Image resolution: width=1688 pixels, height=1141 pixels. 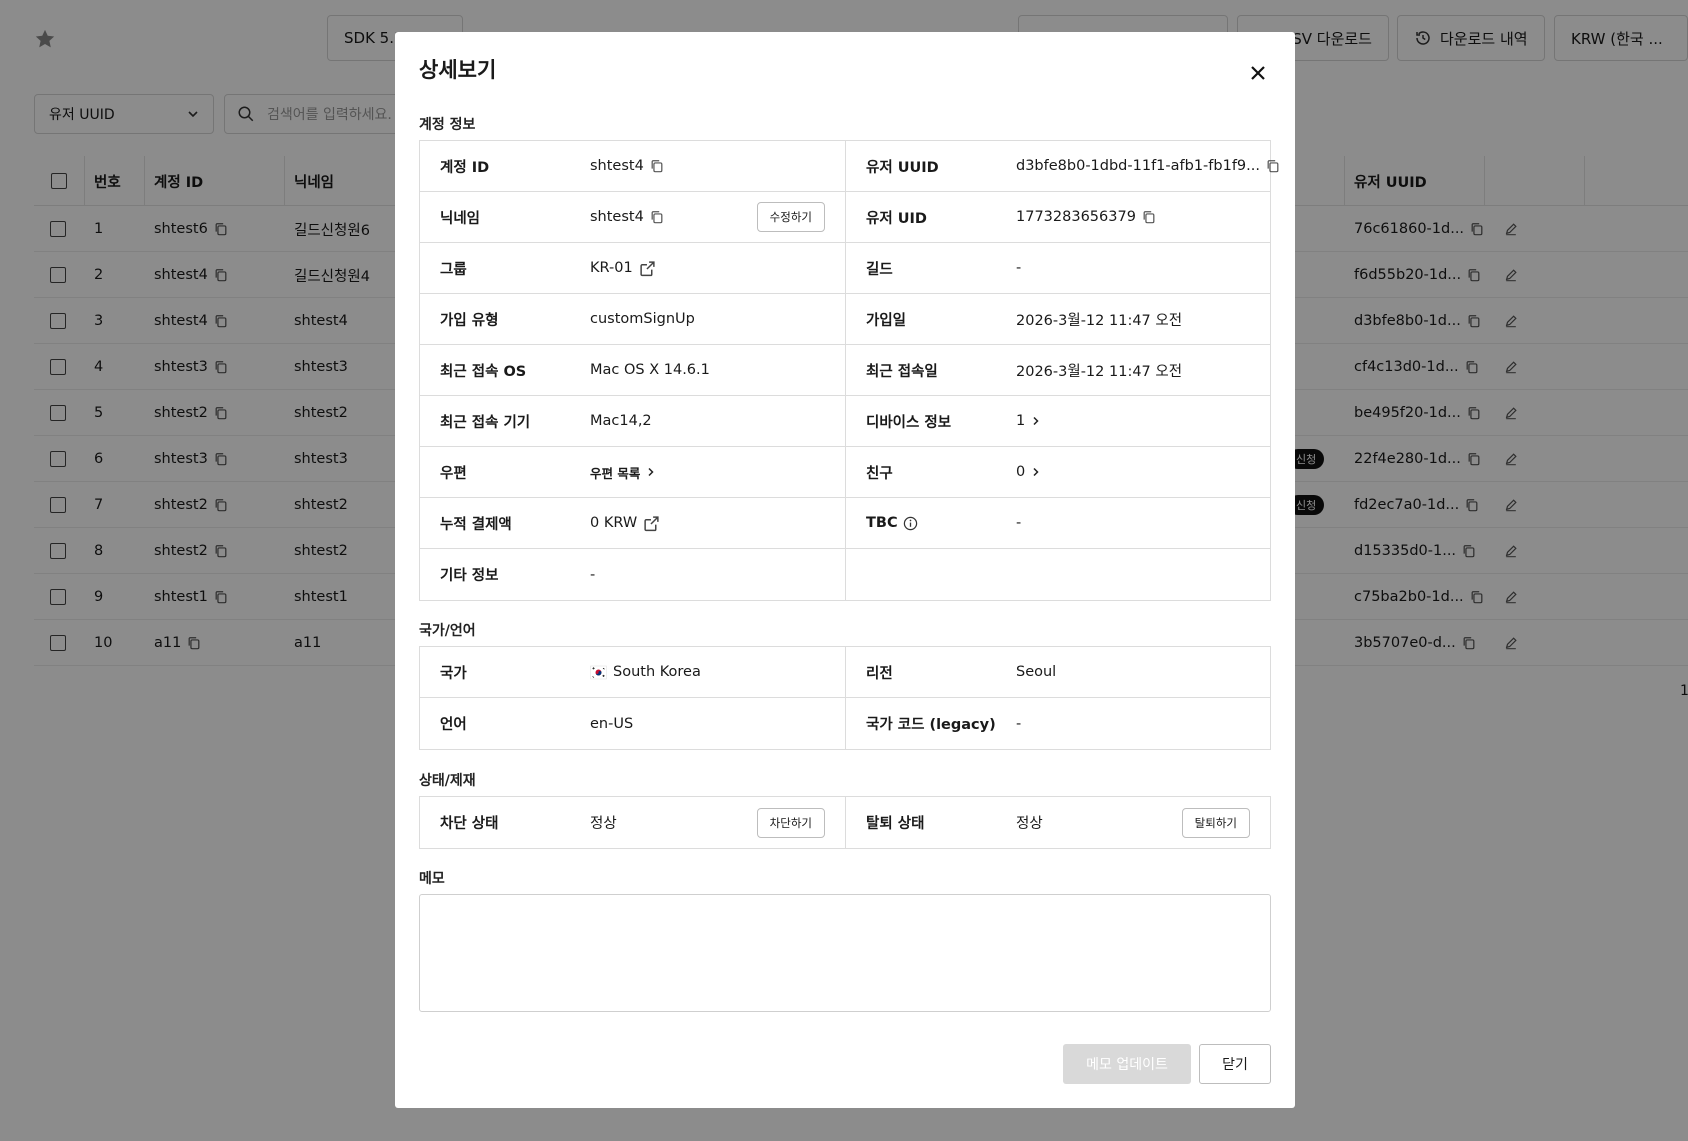 I want to click on info-cell: 가입일 2026-3월-12 11:47 오전, so click(x=1057, y=319).